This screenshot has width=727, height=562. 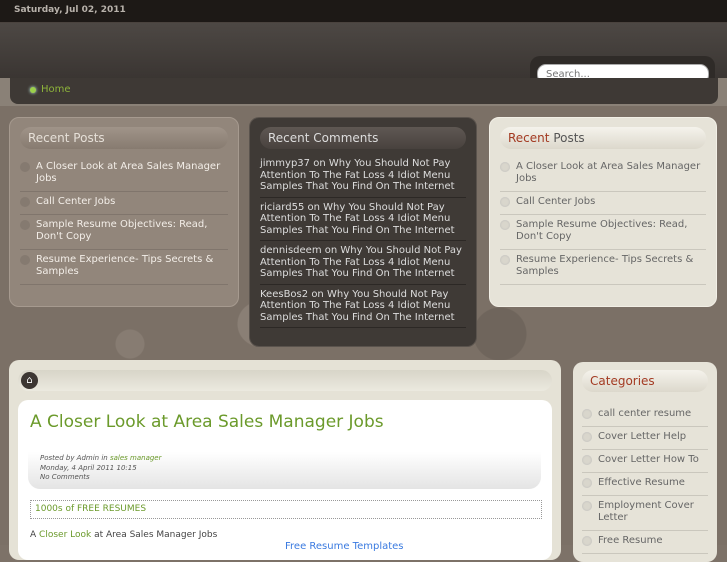 I want to click on header, so click(x=363, y=57).